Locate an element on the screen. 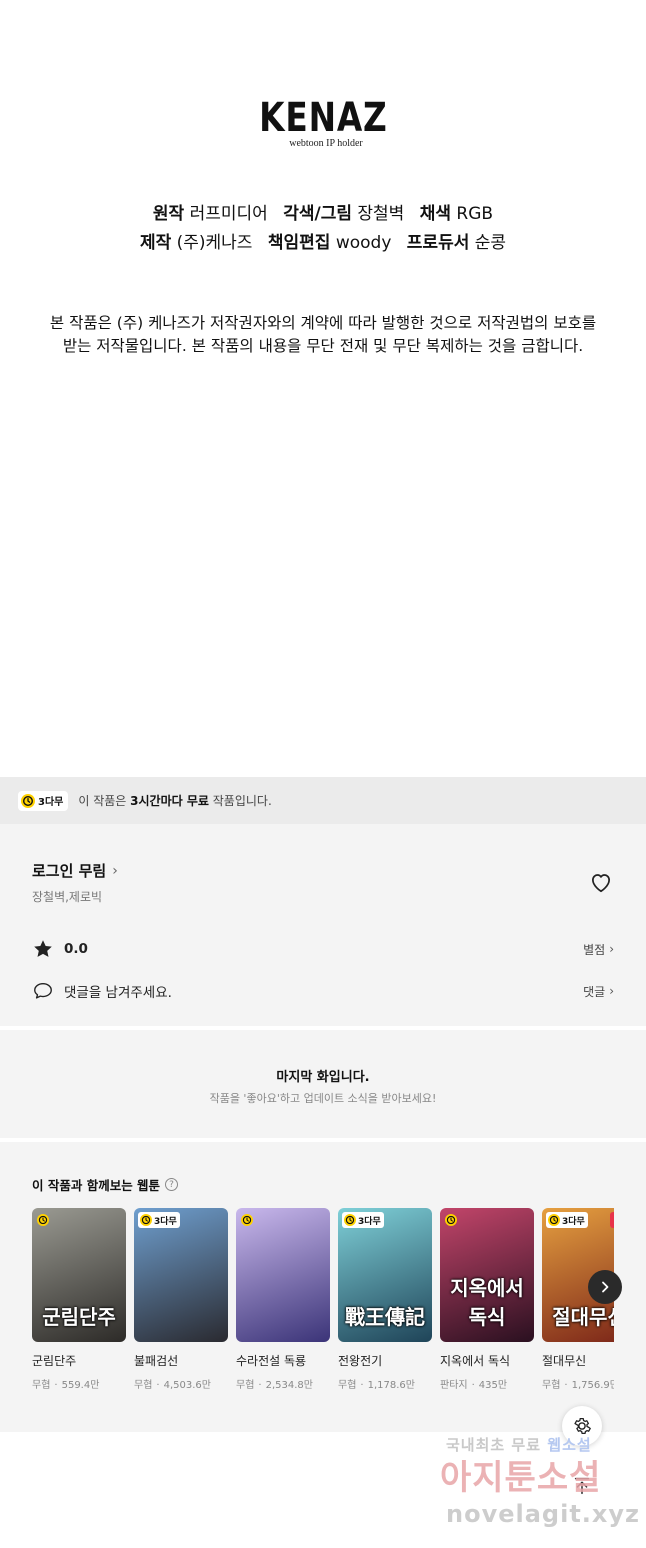  credit-value: 순콩 is located at coordinates (490, 243).